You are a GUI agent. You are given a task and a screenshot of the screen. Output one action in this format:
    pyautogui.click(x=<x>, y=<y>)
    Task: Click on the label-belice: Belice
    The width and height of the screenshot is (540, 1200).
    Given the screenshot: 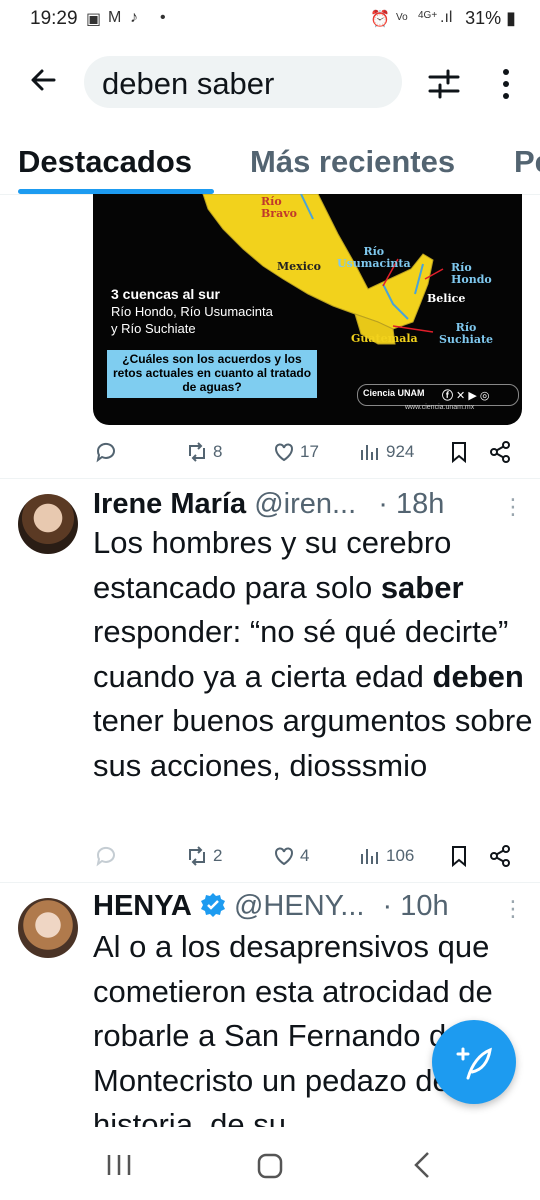 What is the action you would take?
    pyautogui.click(x=446, y=298)
    